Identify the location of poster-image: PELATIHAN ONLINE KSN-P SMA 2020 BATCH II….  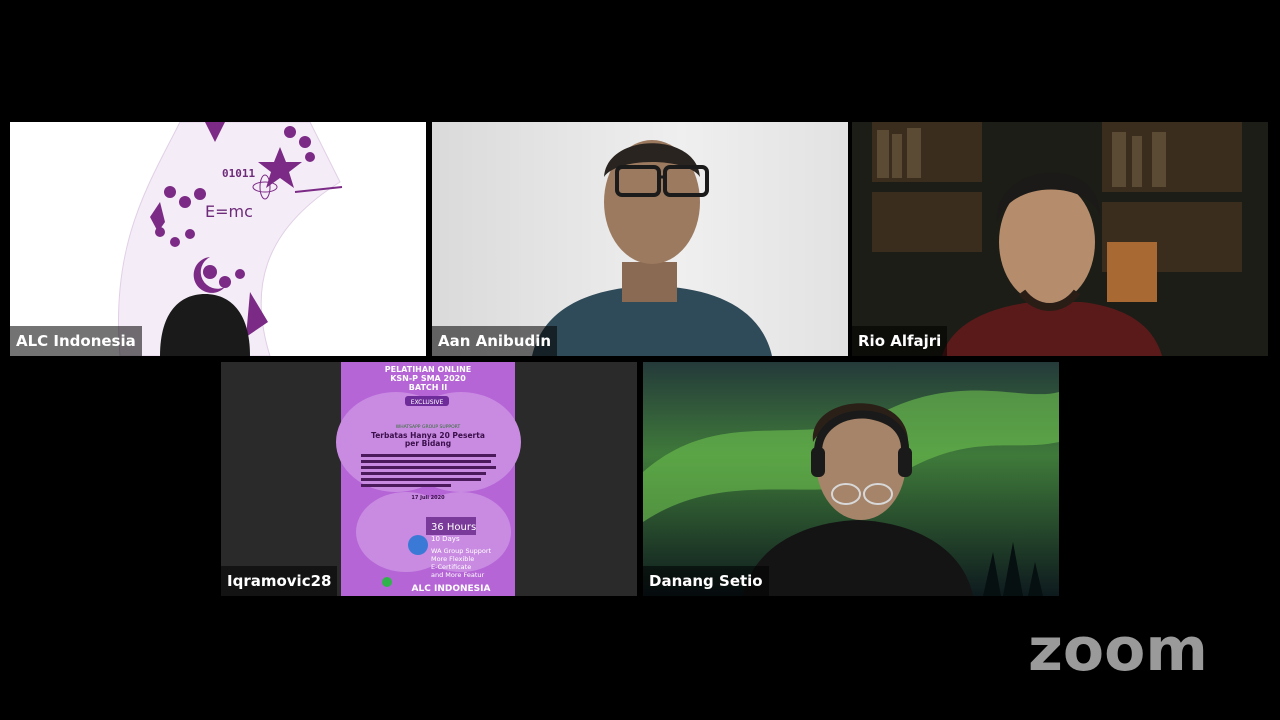
(428, 479).